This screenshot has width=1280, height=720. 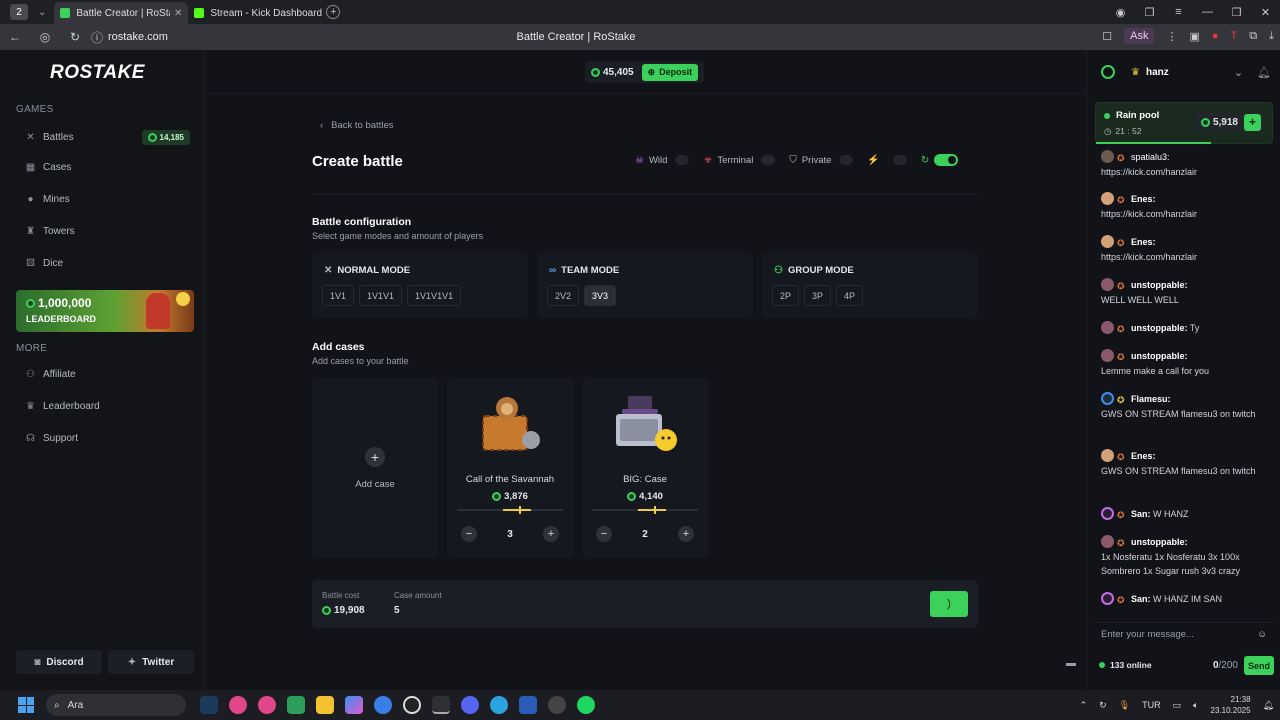 What do you see at coordinates (662, 160) in the screenshot?
I see `toggle-wild: ☠ Wild` at bounding box center [662, 160].